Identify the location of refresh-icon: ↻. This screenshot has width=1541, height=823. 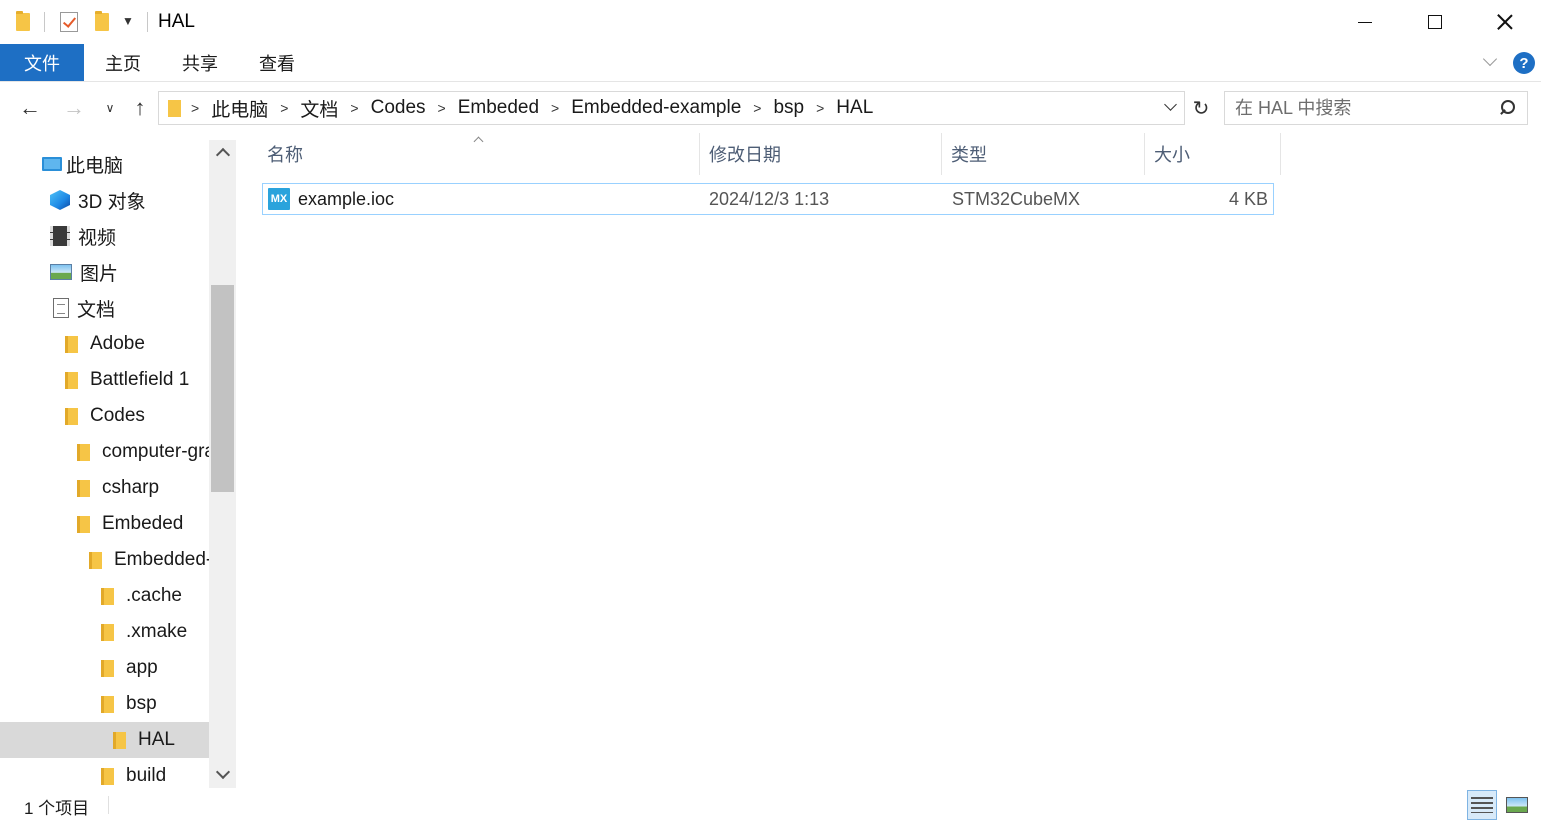
(1201, 108).